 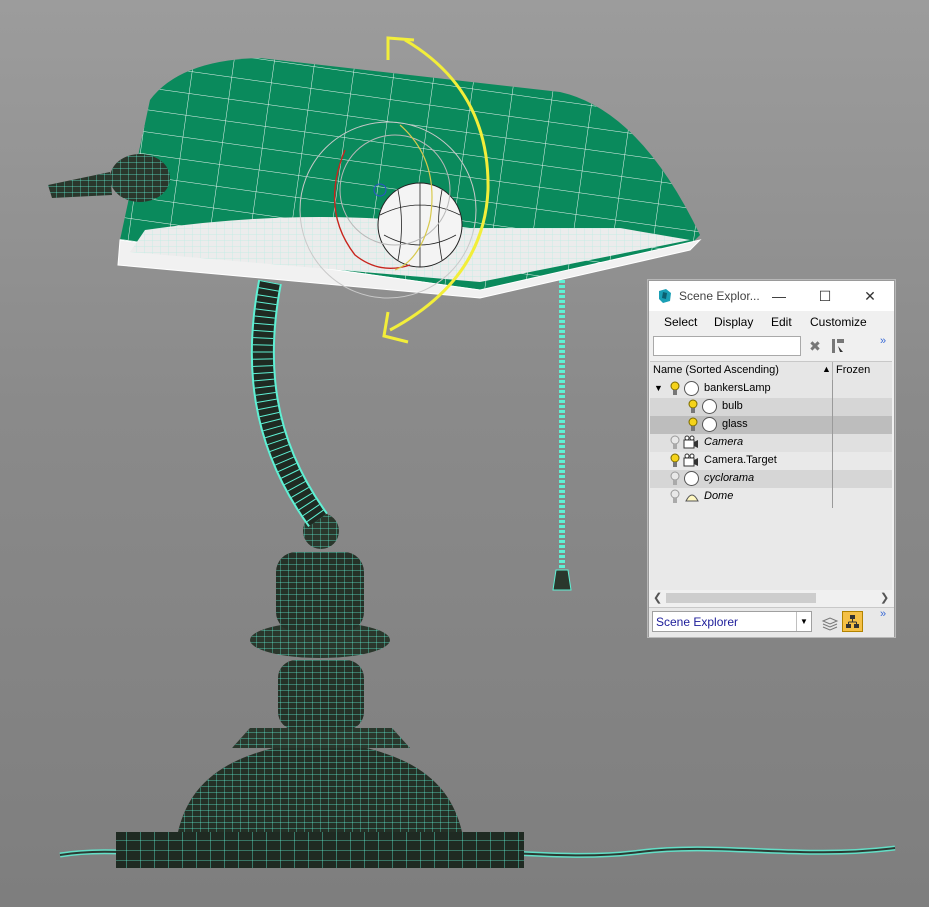 What do you see at coordinates (771, 479) in the screenshot?
I see `tree-row-cyclorama: cyclorama` at bounding box center [771, 479].